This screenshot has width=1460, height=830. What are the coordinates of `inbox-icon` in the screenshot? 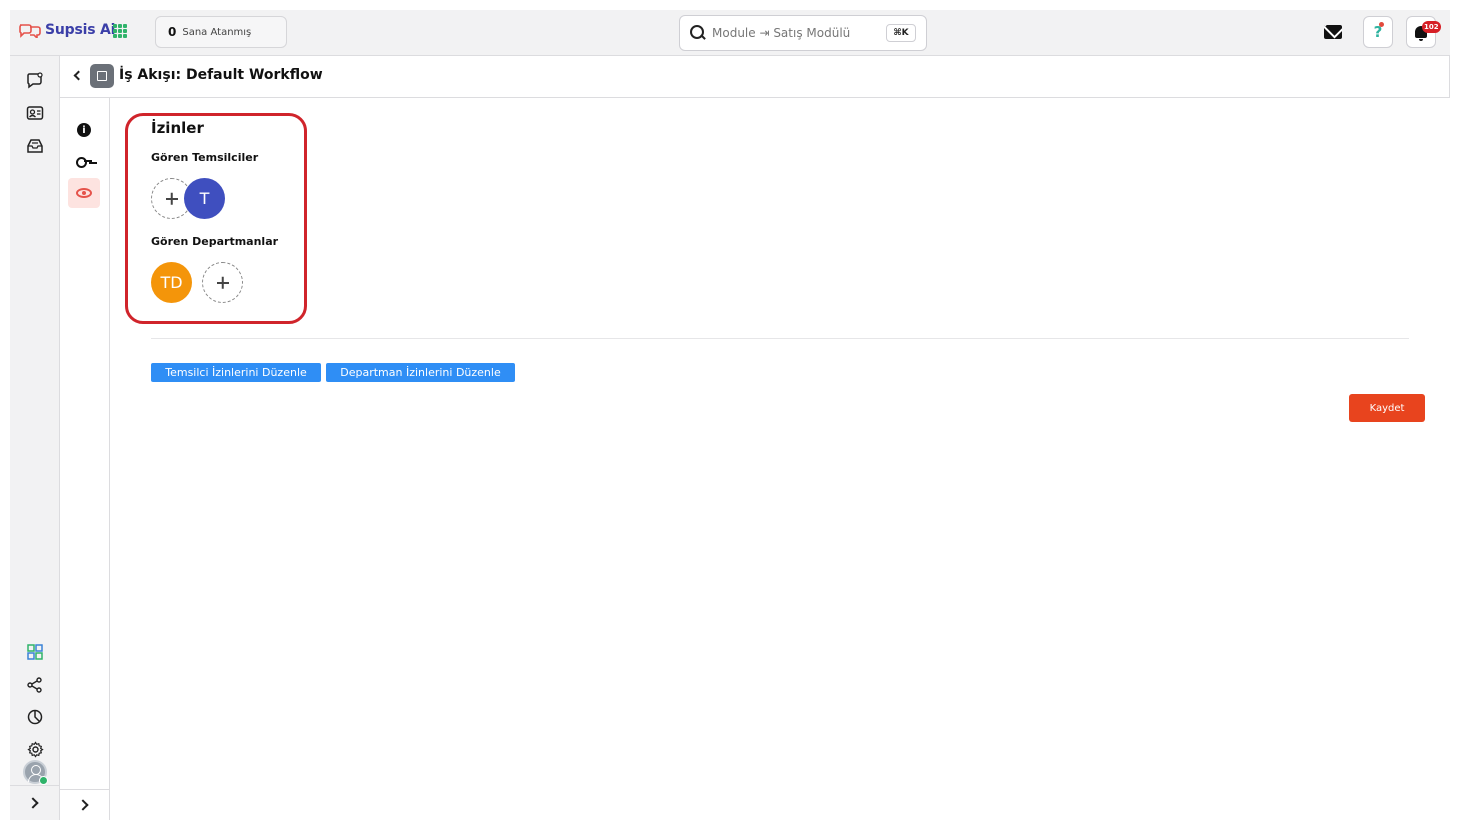 It's located at (35, 146).